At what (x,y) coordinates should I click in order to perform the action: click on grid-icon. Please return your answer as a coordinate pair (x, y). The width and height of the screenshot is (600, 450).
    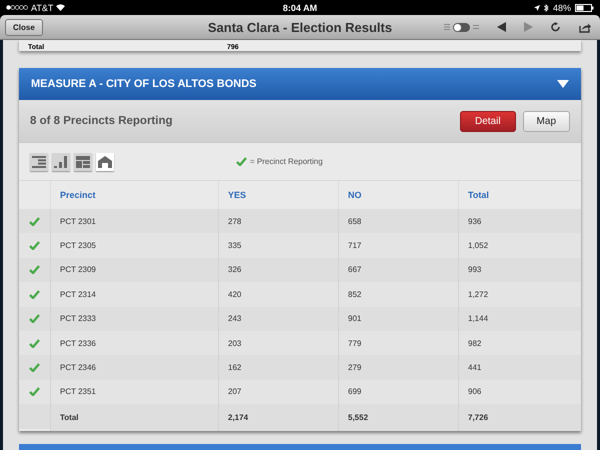
    Looking at the image, I should click on (83, 162).